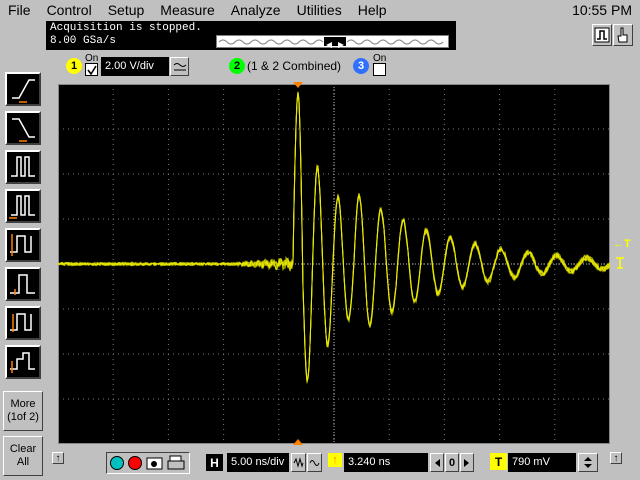  I want to click on trigger-position-top-icon, so click(298, 85).